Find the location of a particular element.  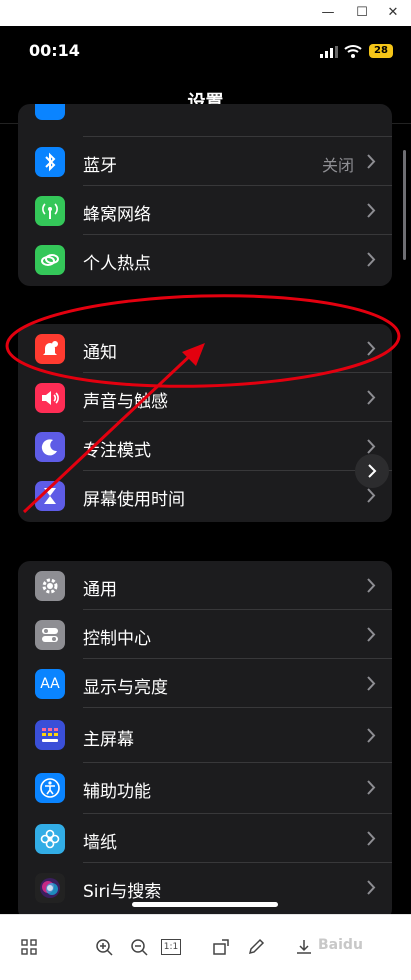

zoom-out-icon is located at coordinates (139, 947).